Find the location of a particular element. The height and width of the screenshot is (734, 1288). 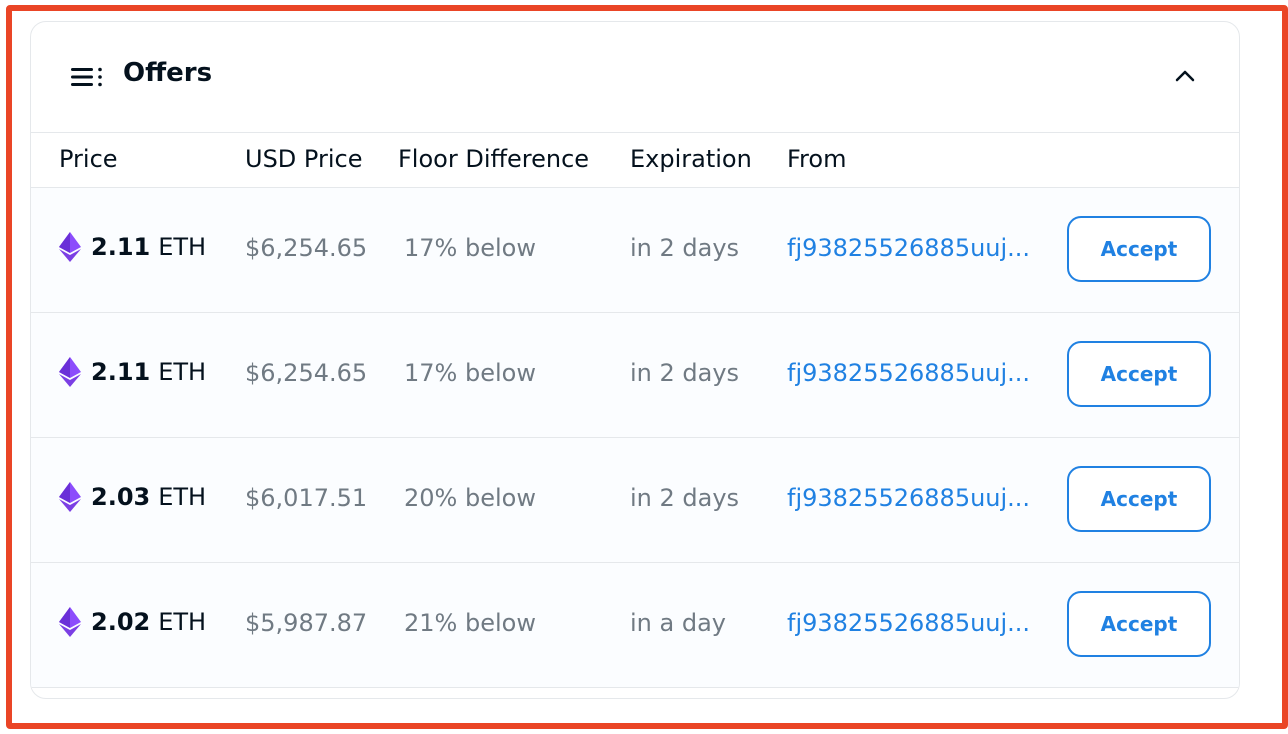

price-cell: 2.03 ETH is located at coordinates (132, 497).